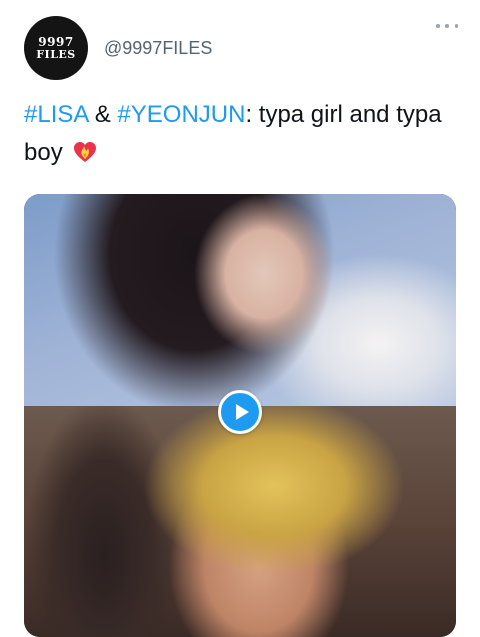  Describe the element at coordinates (56, 54) in the screenshot. I see `avatar-text-line2: FILES` at that location.